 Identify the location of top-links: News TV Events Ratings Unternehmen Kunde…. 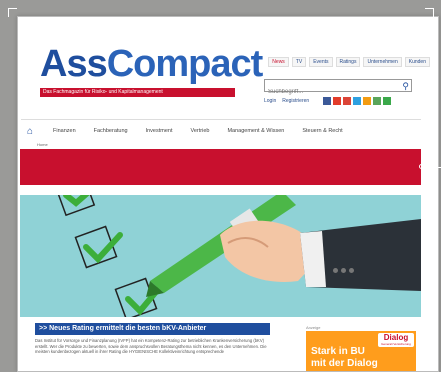
(349, 62).